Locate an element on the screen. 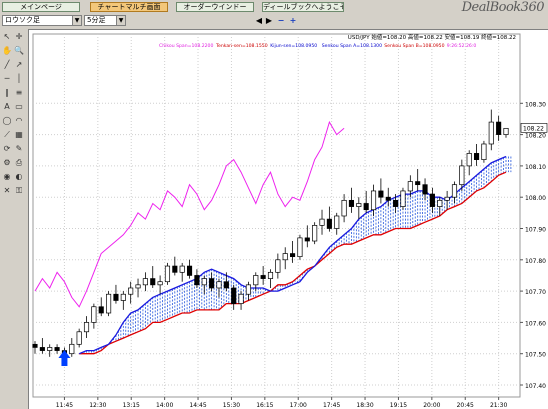 The image size is (548, 409). hand-icon: ✋ is located at coordinates (7, 50).